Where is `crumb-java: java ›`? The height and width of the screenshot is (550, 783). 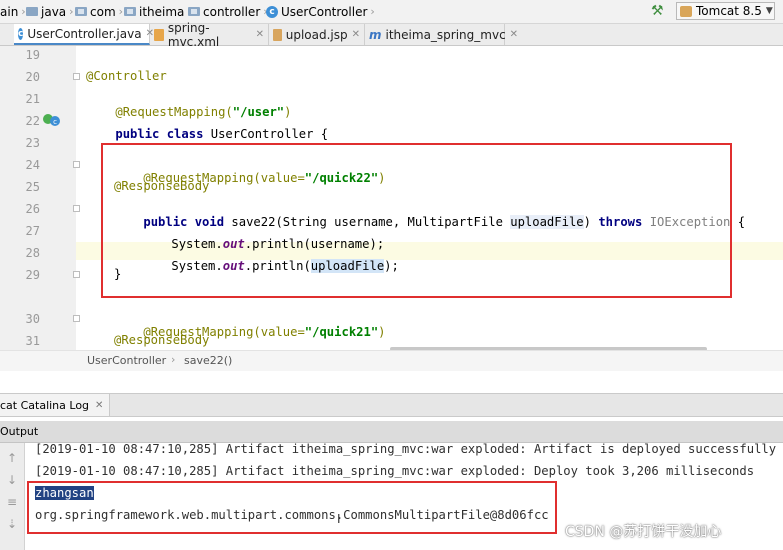
crumb-java: java › is located at coordinates (50, 11).